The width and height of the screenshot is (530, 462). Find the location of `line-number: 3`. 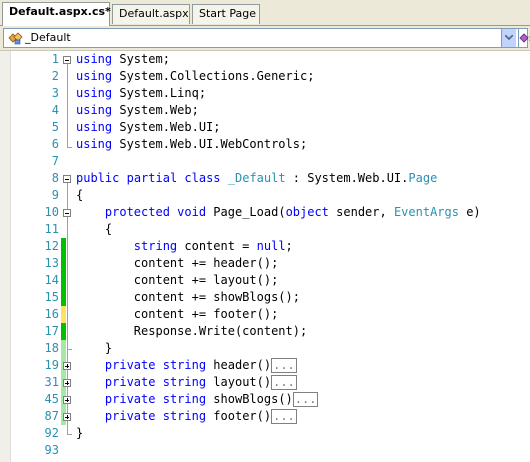

line-number: 3 is located at coordinates (55, 93).